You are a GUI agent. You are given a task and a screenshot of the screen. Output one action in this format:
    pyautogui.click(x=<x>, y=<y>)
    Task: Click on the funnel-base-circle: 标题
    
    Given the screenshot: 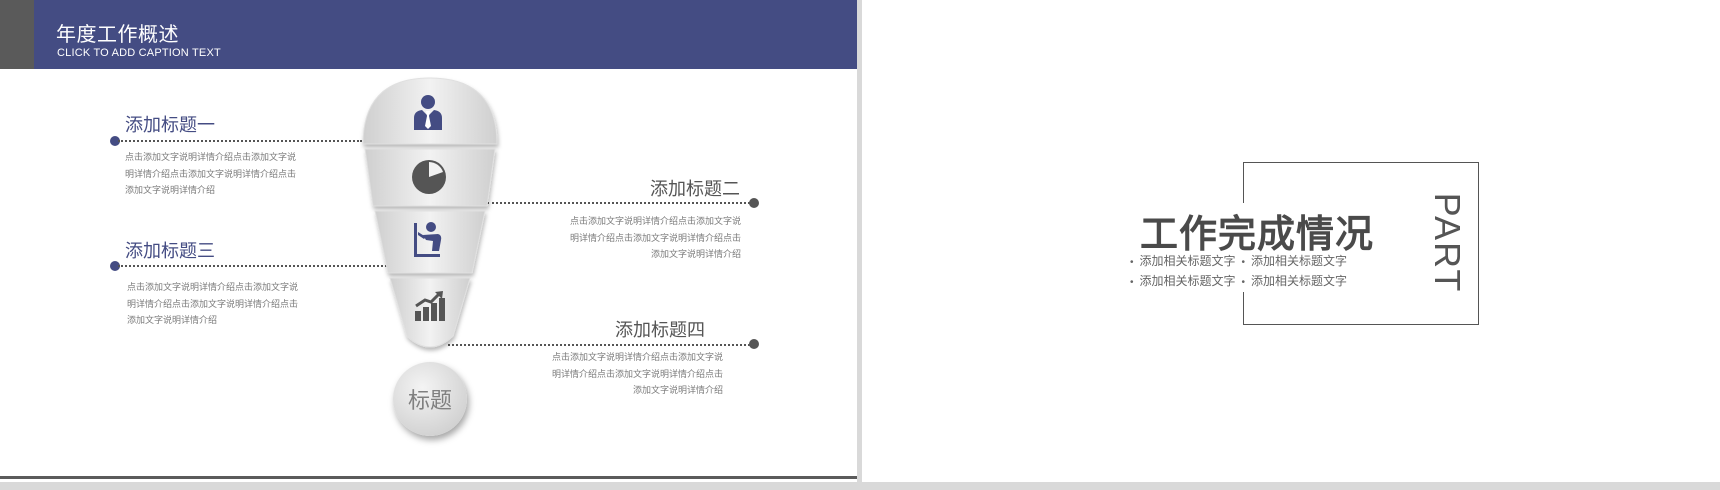 What is the action you would take?
    pyautogui.click(x=430, y=399)
    